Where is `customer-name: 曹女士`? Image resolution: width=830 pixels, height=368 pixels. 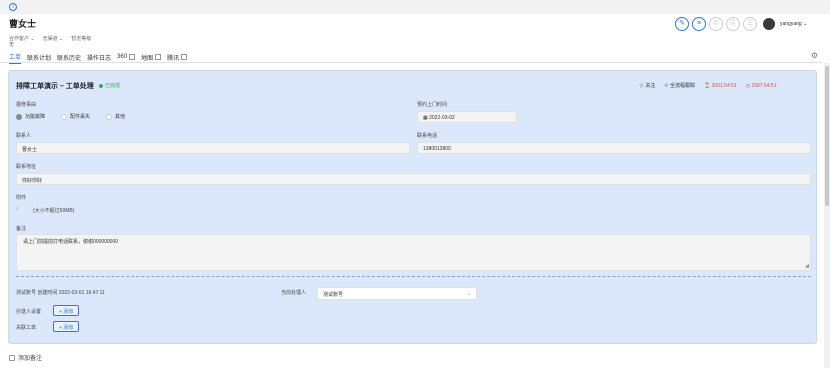
customer-name: 曹女士 is located at coordinates (23, 24).